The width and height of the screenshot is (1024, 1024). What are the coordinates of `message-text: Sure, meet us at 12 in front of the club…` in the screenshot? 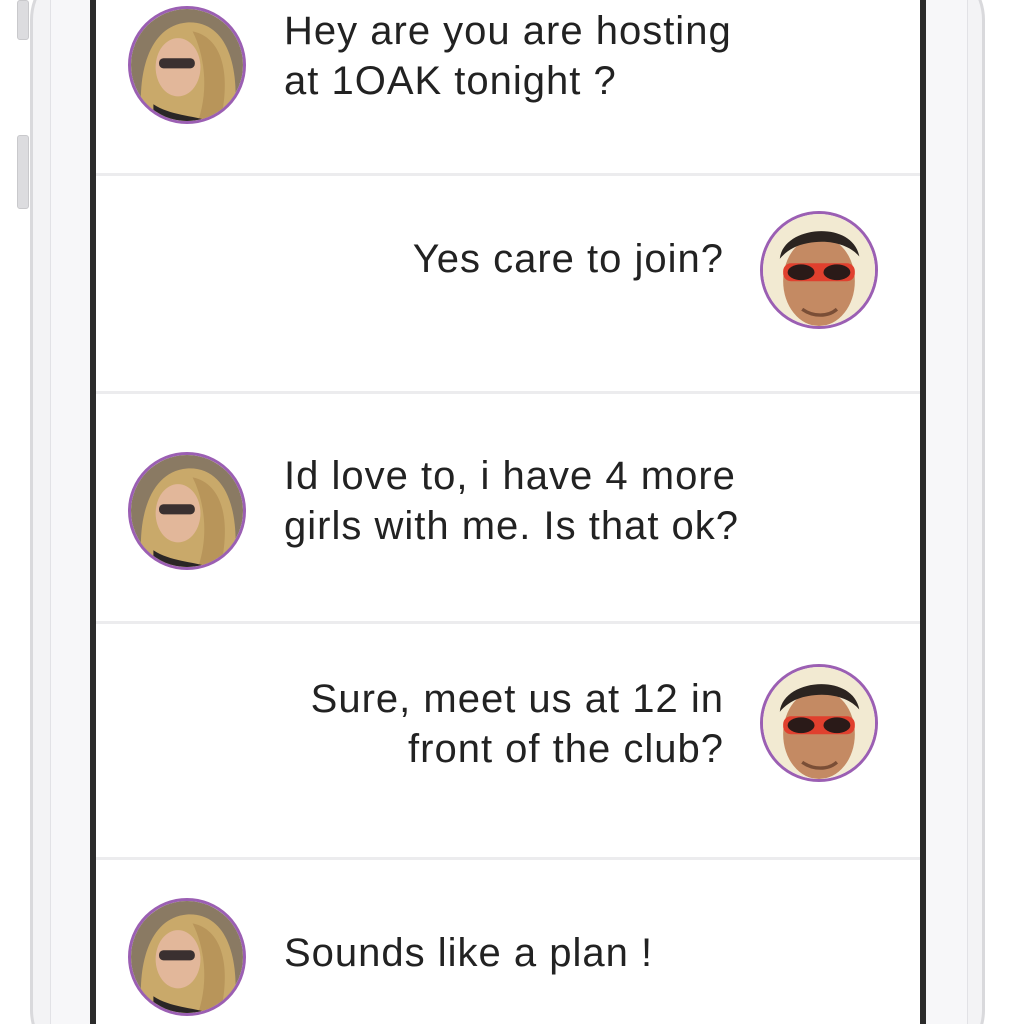 It's located at (517, 724).